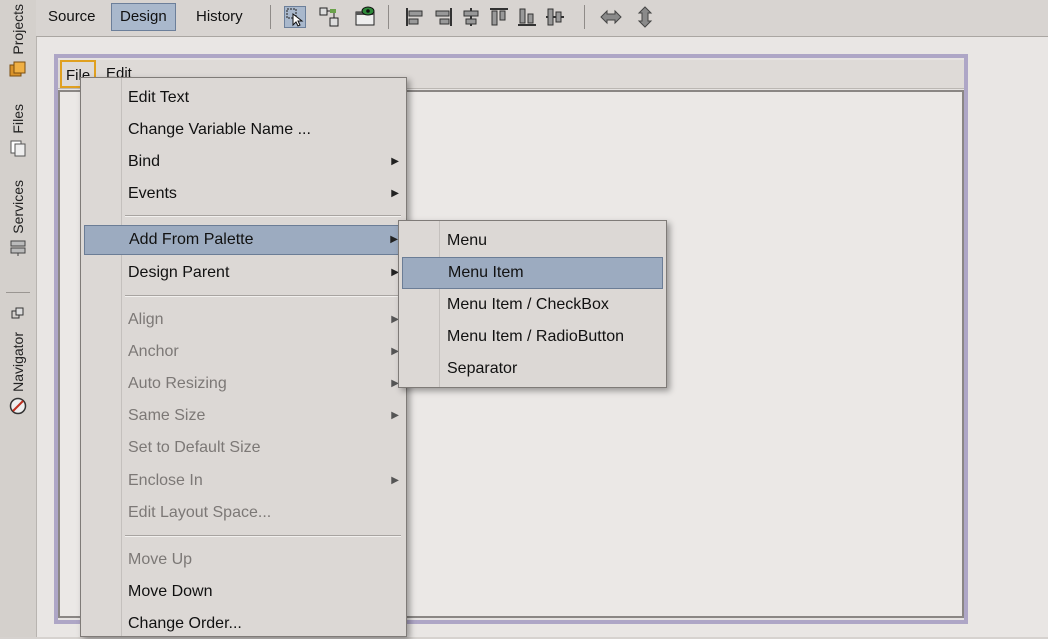  I want to click on menu-item-label: Set to Default Size, so click(194, 447).